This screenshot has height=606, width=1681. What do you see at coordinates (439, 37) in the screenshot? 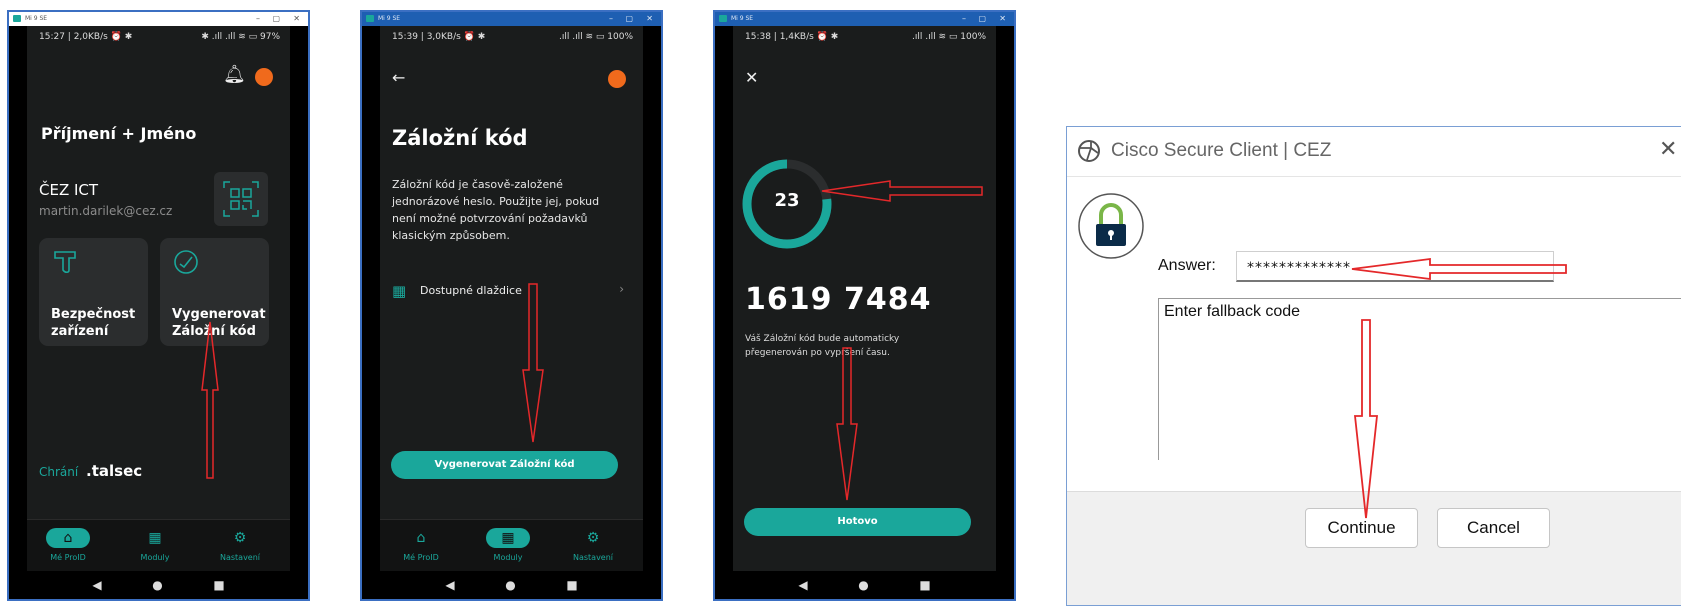
I see `status-time: 15:39 | 3,0KB/s ⏰ ✱` at bounding box center [439, 37].